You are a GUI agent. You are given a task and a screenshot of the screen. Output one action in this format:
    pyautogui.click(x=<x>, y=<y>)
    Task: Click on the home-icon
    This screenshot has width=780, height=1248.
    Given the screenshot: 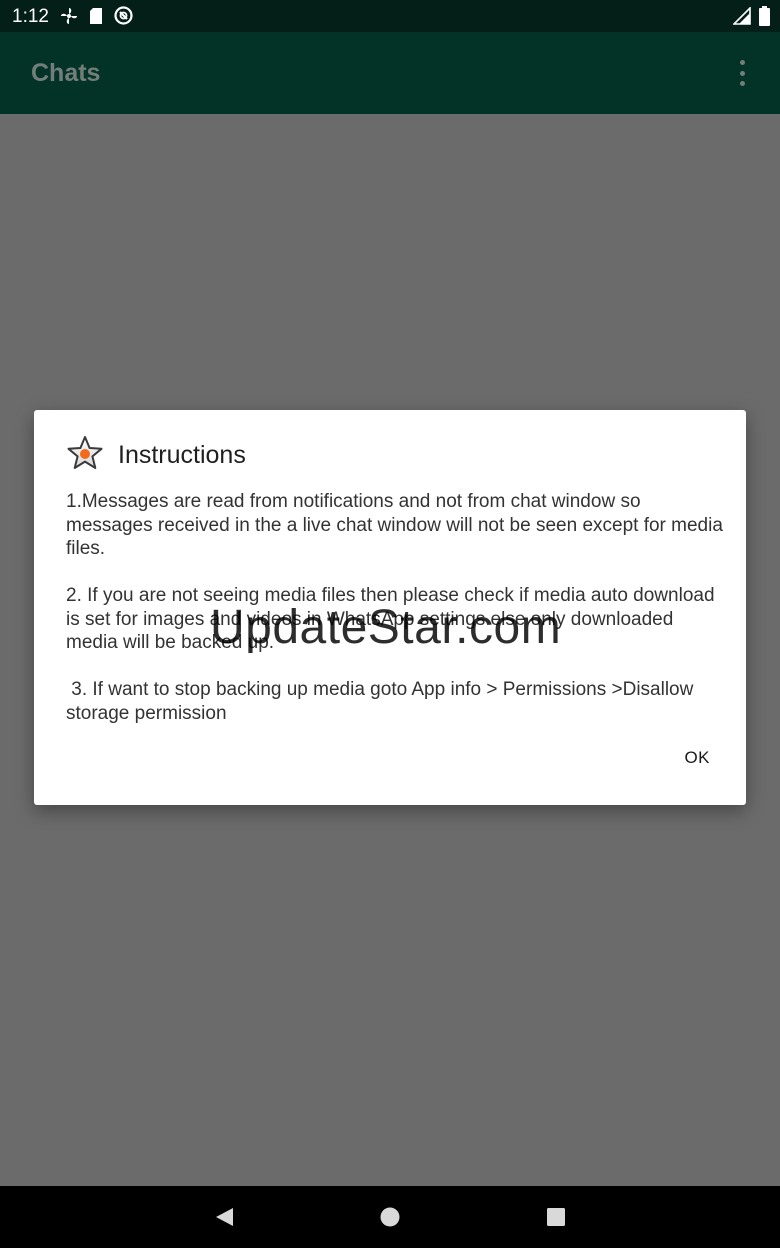 What is the action you would take?
    pyautogui.click(x=390, y=1217)
    